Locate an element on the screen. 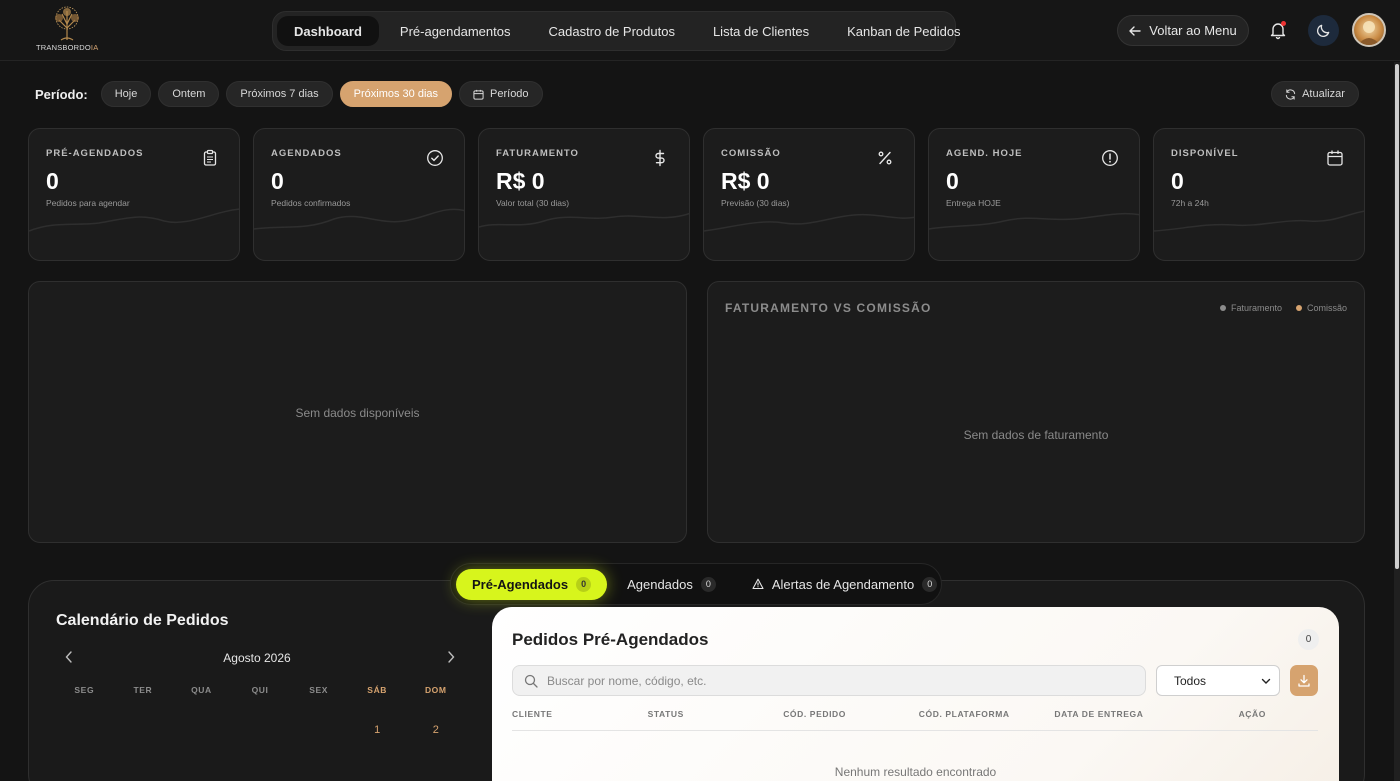  export-button is located at coordinates (1304, 680).